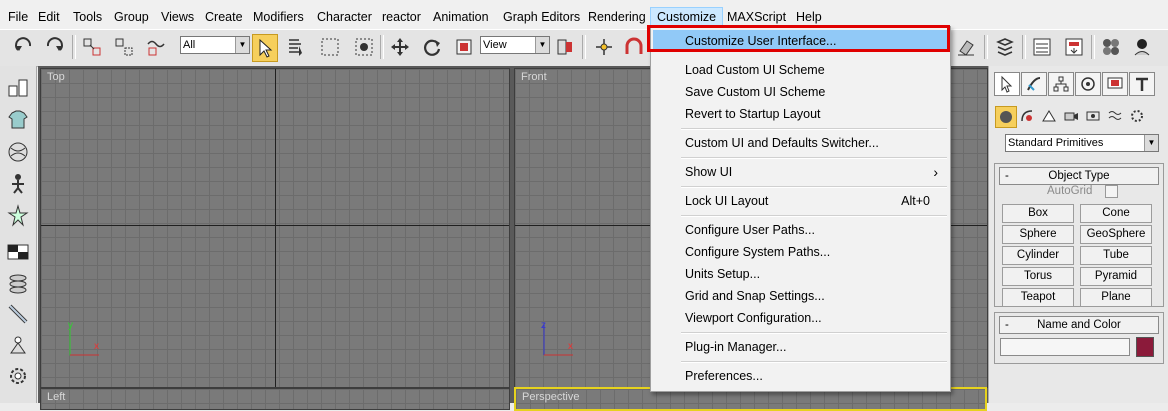 The height and width of the screenshot is (411, 1168). What do you see at coordinates (1115, 84) in the screenshot?
I see `display-tab-icon` at bounding box center [1115, 84].